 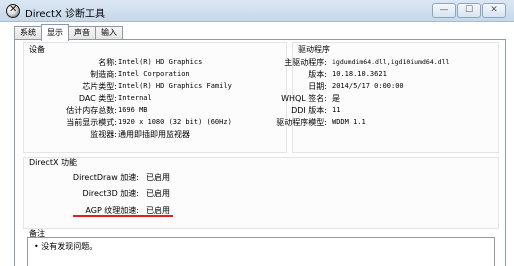 I want to click on chip-type-label: 芯片类型:, so click(x=99, y=86).